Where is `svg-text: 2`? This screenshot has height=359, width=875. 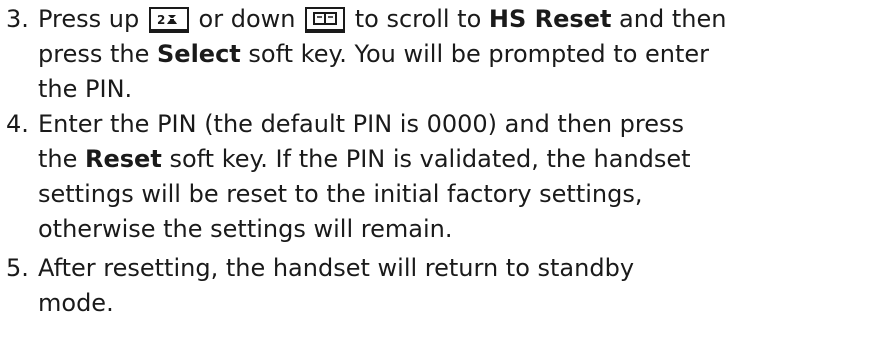 svg-text: 2 is located at coordinates (161, 20).